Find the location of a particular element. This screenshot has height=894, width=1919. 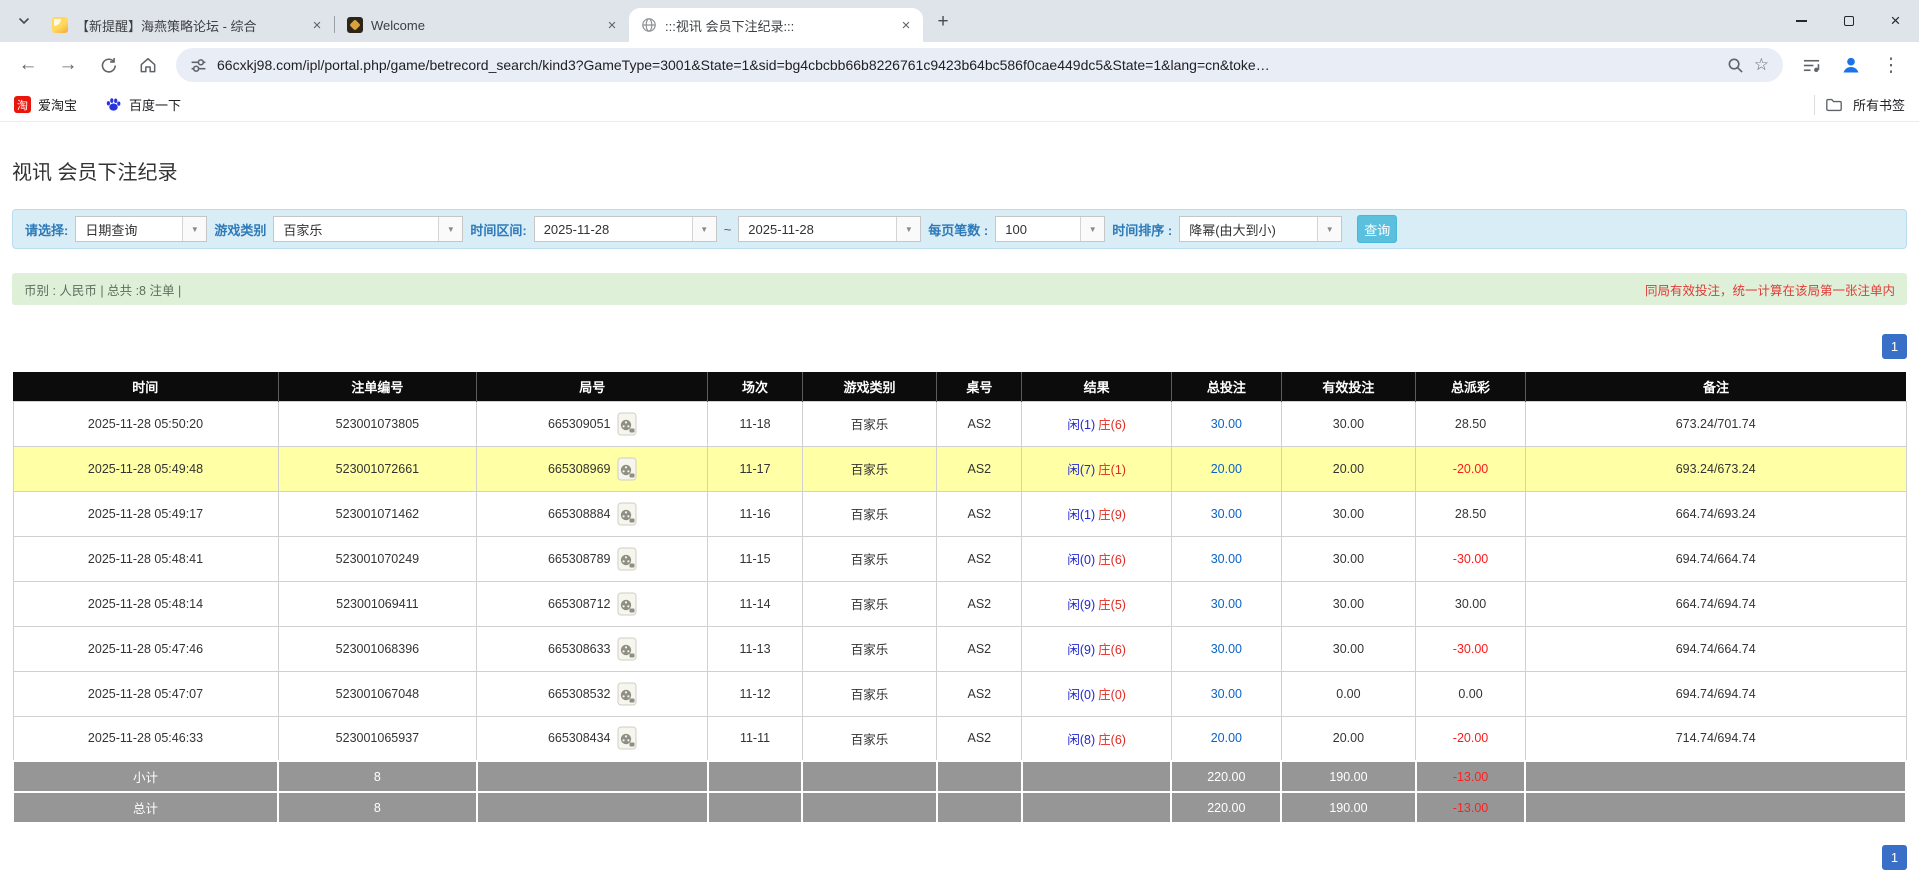

tab-welcome: Welcome × is located at coordinates (482, 25).